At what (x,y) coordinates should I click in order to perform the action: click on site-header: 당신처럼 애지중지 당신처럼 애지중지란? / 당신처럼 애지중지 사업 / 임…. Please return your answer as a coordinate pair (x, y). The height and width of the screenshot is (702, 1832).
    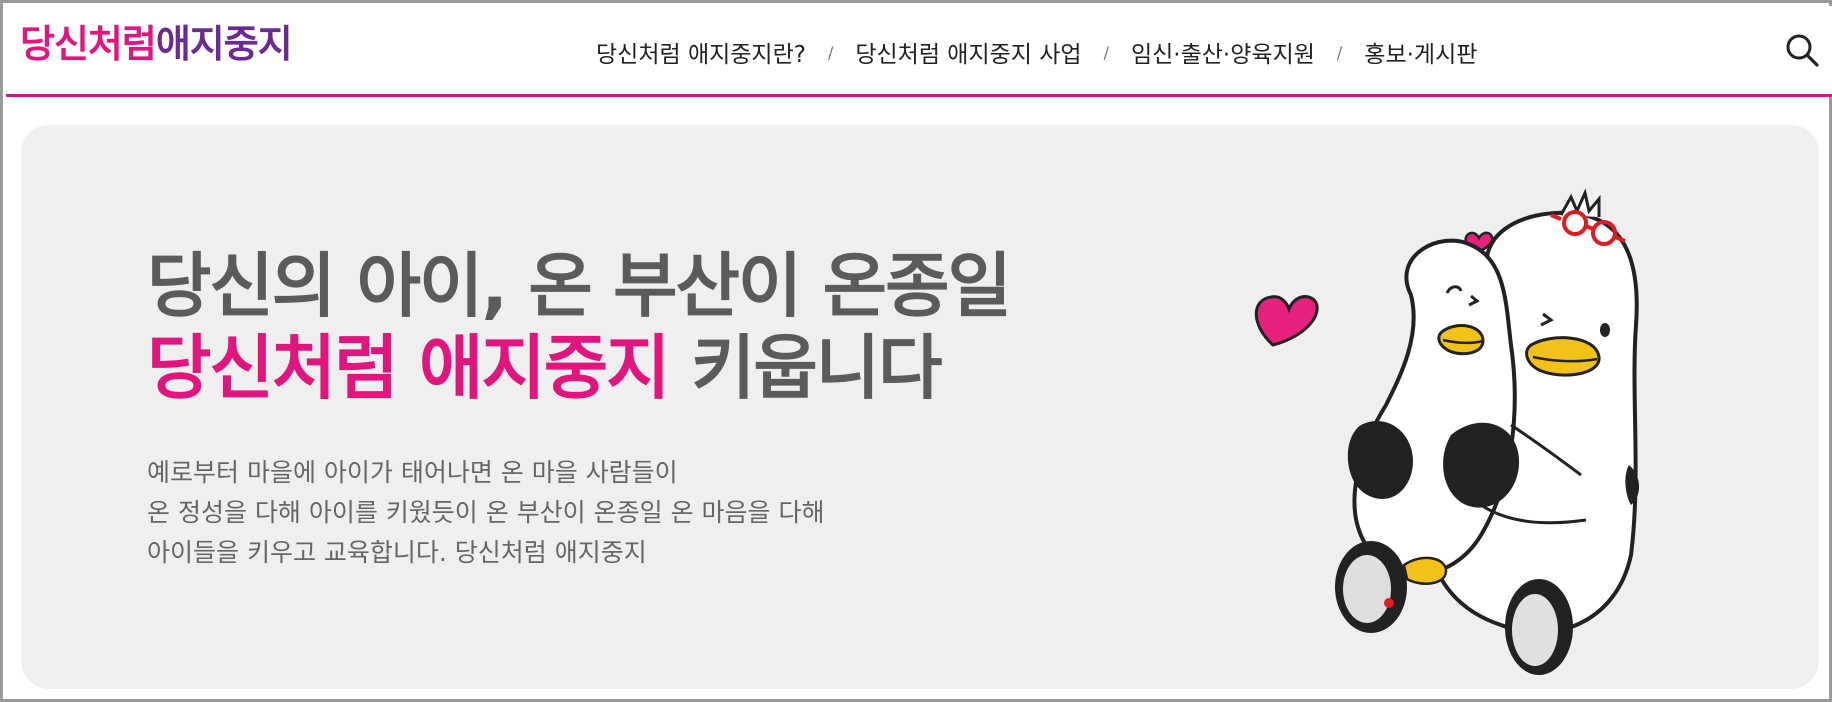
    Looking at the image, I should click on (919, 51).